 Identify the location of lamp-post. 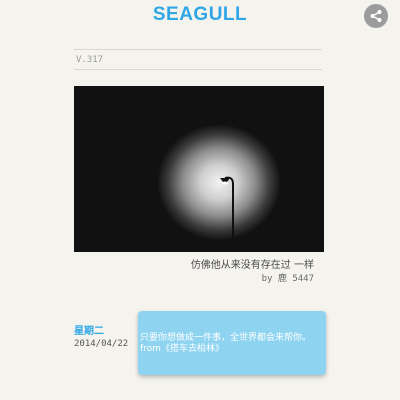
(229, 211).